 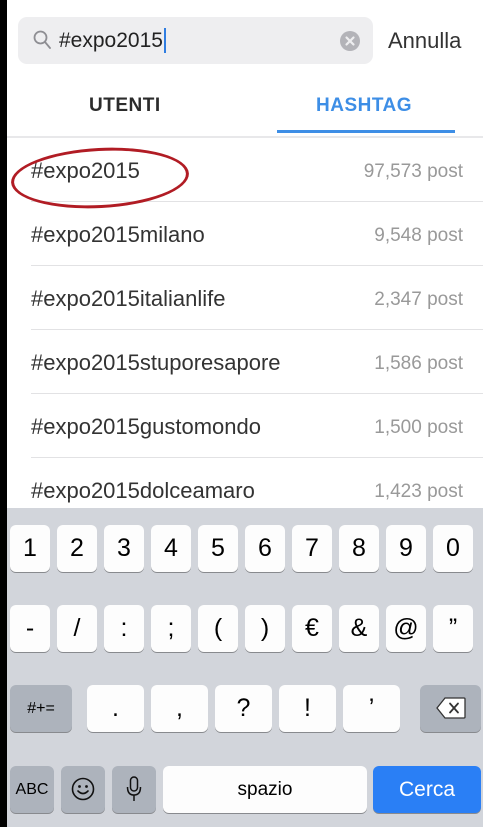 What do you see at coordinates (413, 171) in the screenshot?
I see `post-count: 97,573 post` at bounding box center [413, 171].